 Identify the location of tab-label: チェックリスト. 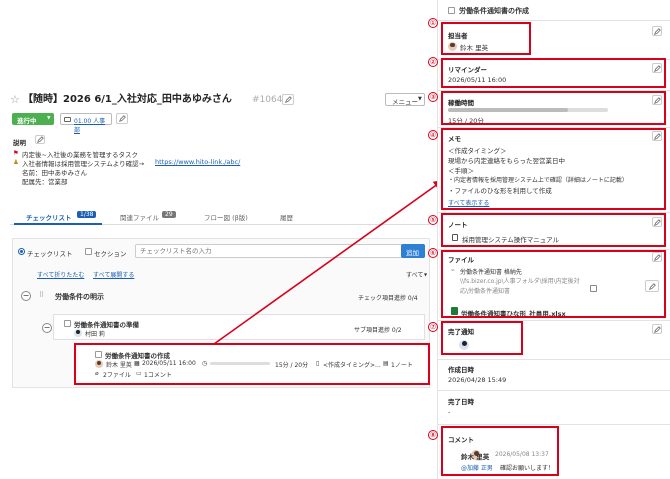
(49, 218).